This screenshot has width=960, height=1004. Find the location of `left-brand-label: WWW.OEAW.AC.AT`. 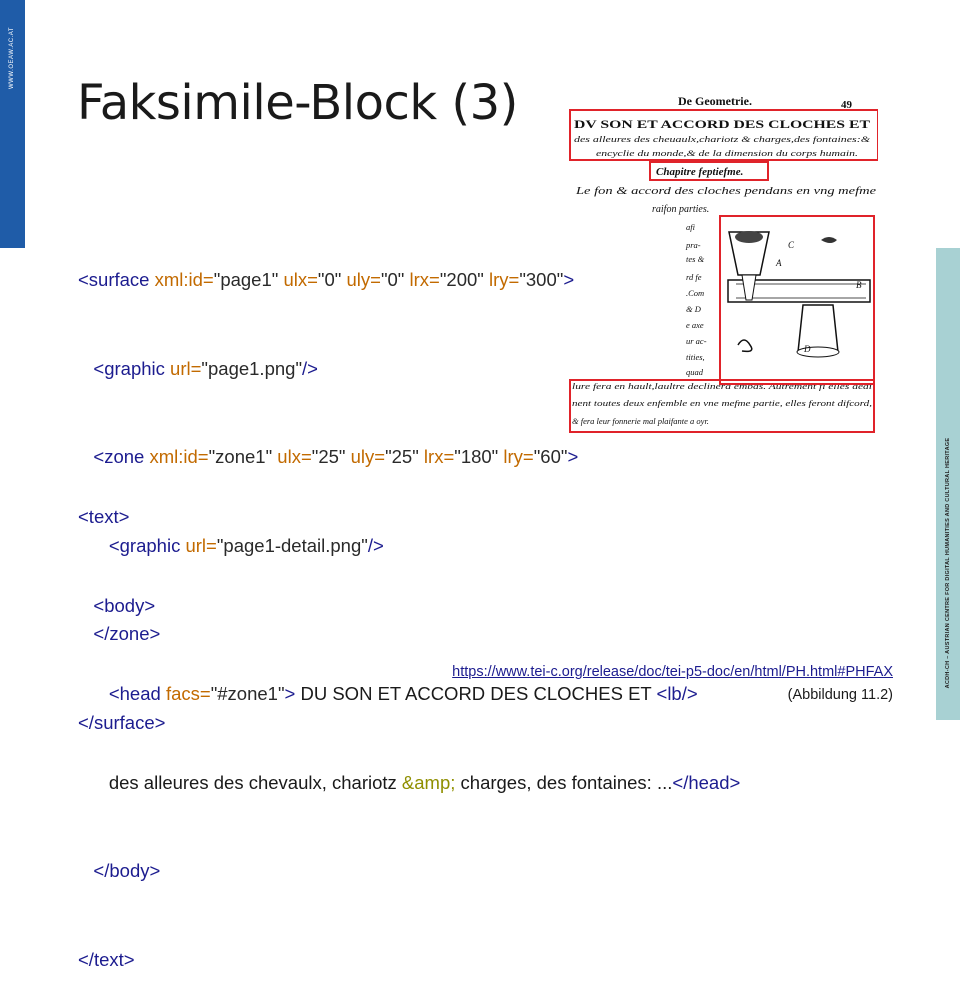

left-brand-label: WWW.OEAW.AC.AT is located at coordinates (12, 58).